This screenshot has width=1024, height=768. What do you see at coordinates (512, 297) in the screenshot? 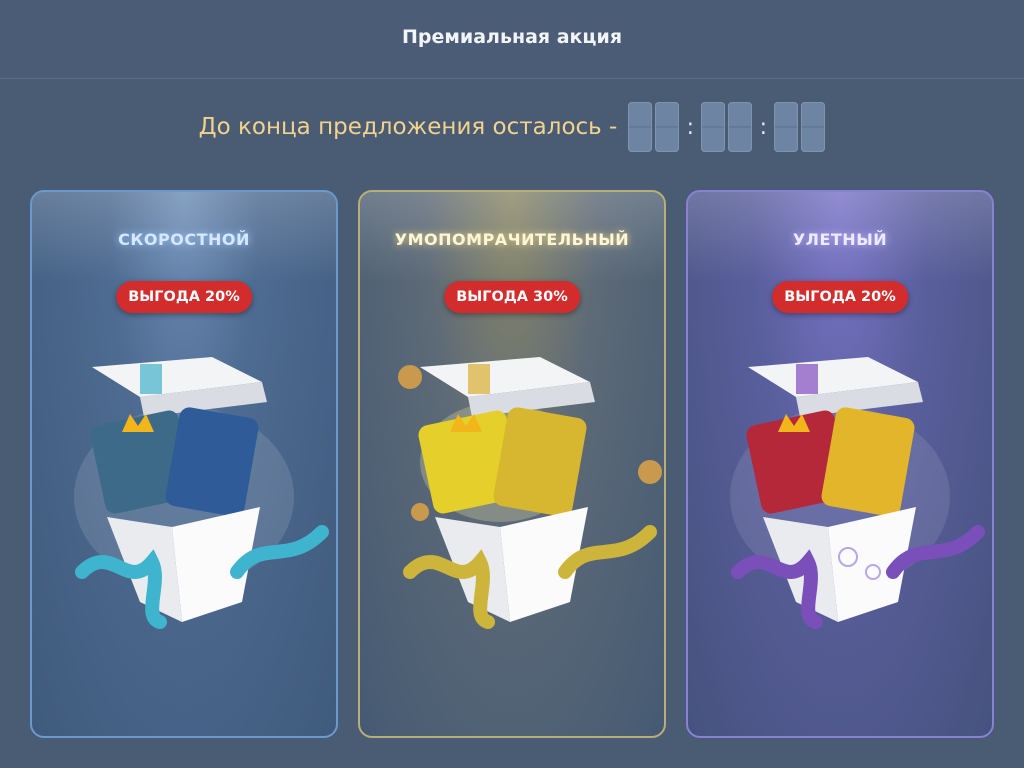
I see `discount-badge: ВЫГОДА 30%` at bounding box center [512, 297].